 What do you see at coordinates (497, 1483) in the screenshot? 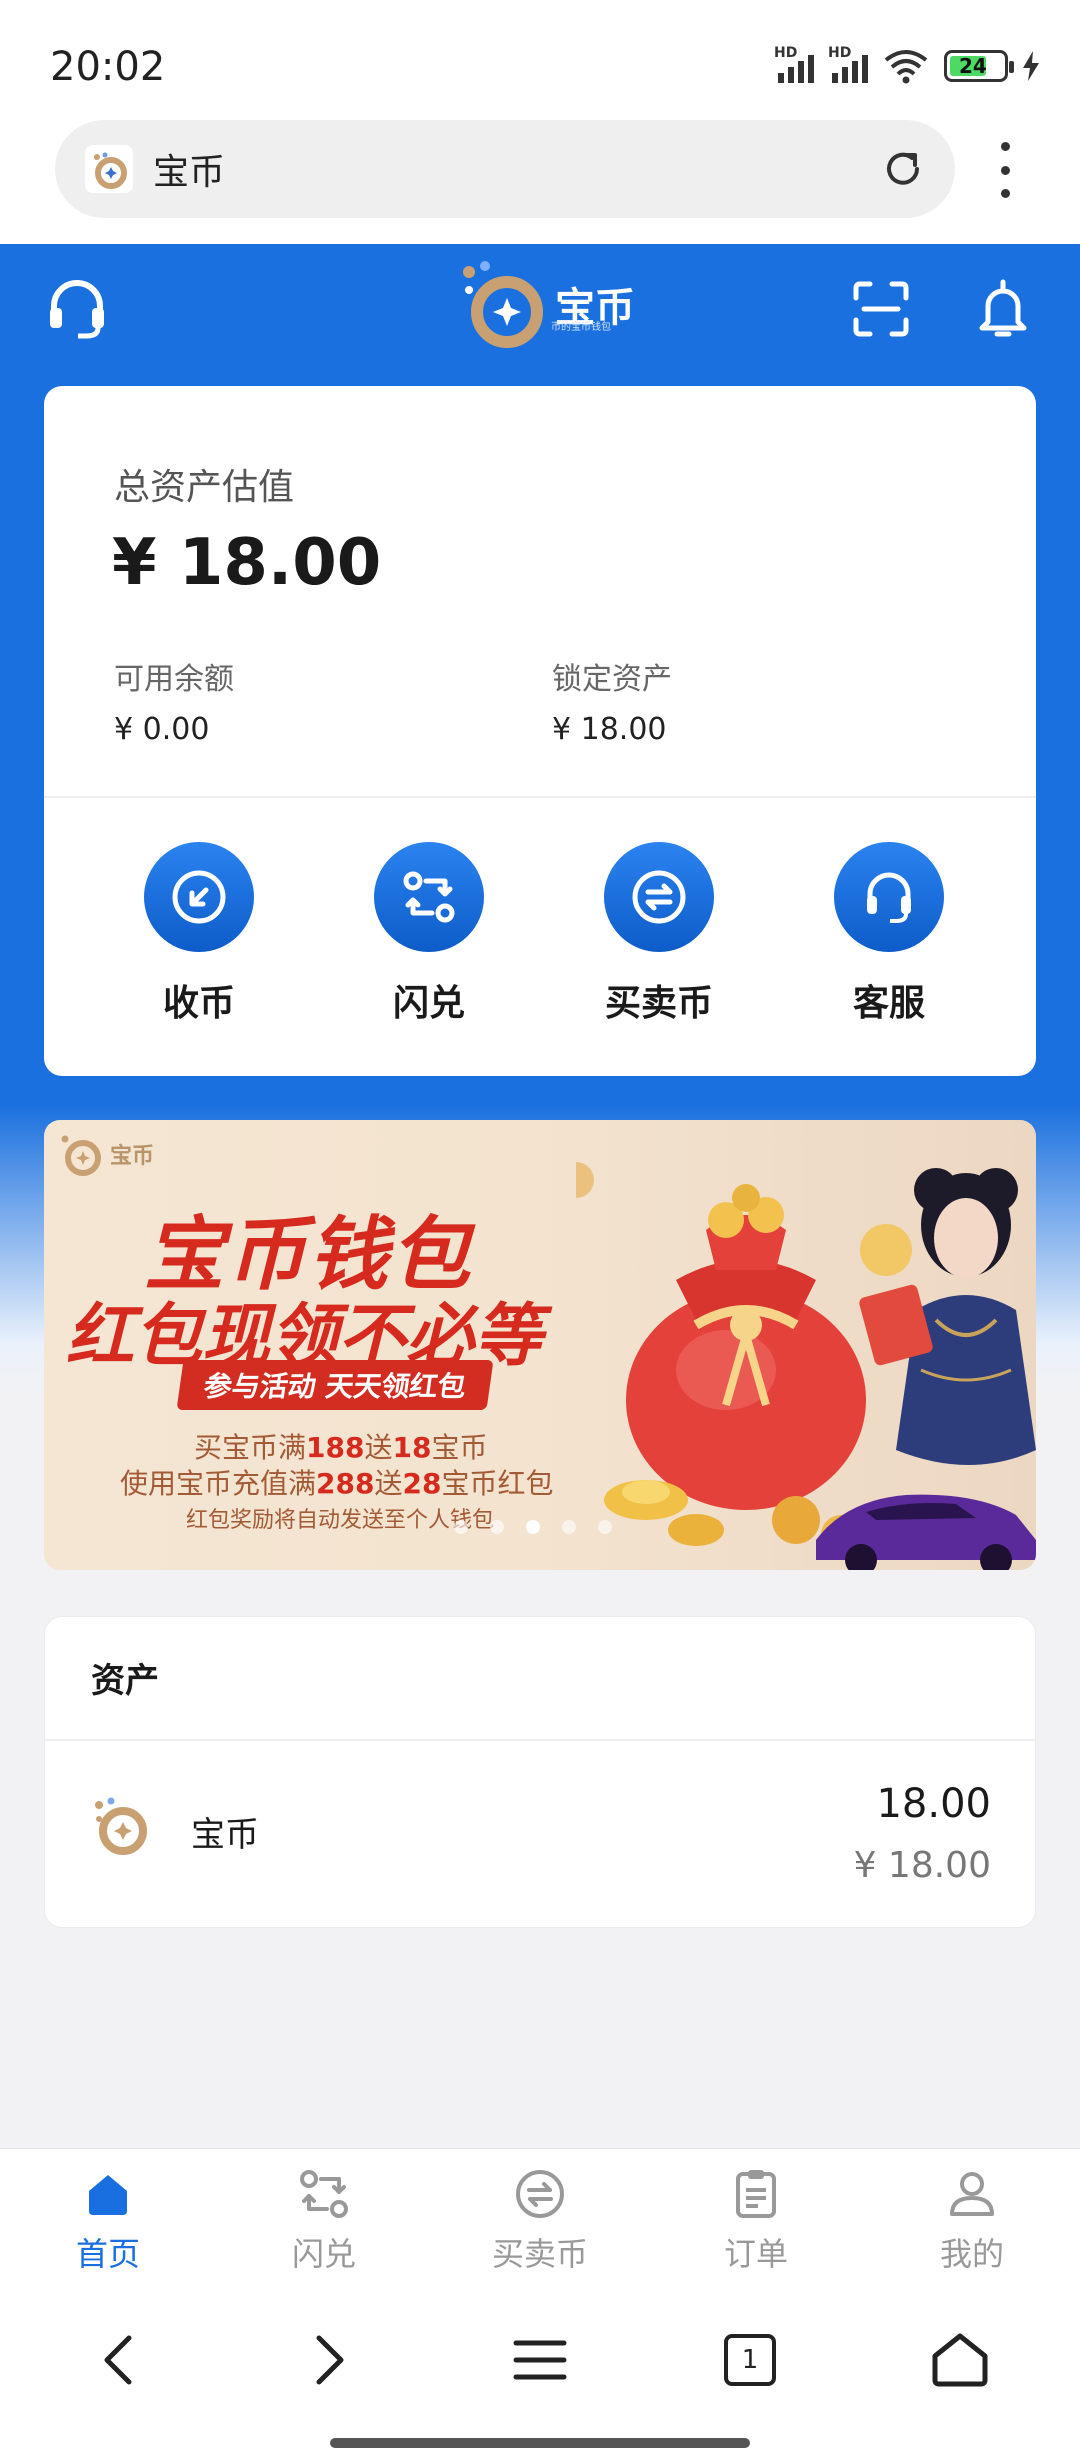
I see `offer-text: 宝币红包` at bounding box center [497, 1483].